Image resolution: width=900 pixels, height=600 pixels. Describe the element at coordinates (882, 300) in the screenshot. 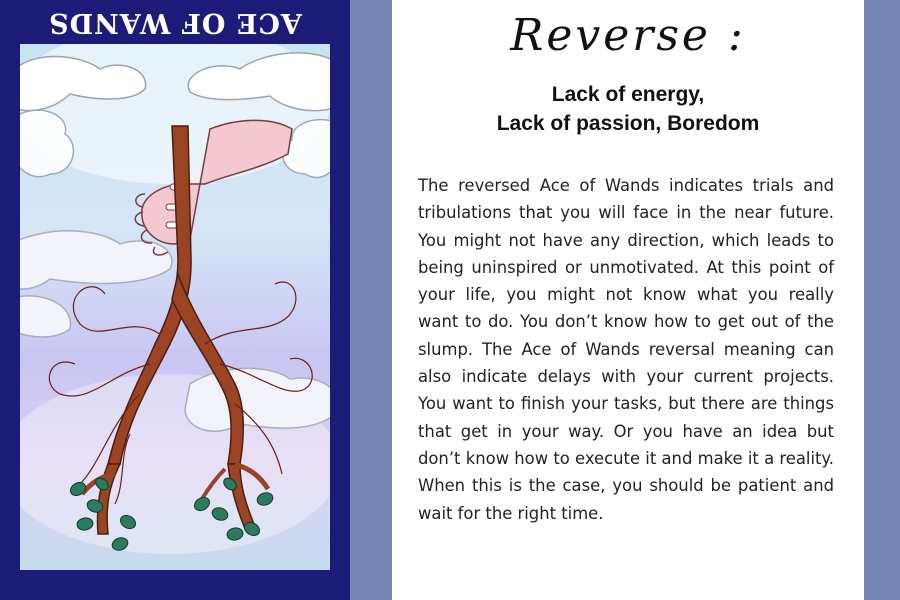

I see `right-border-strip` at that location.